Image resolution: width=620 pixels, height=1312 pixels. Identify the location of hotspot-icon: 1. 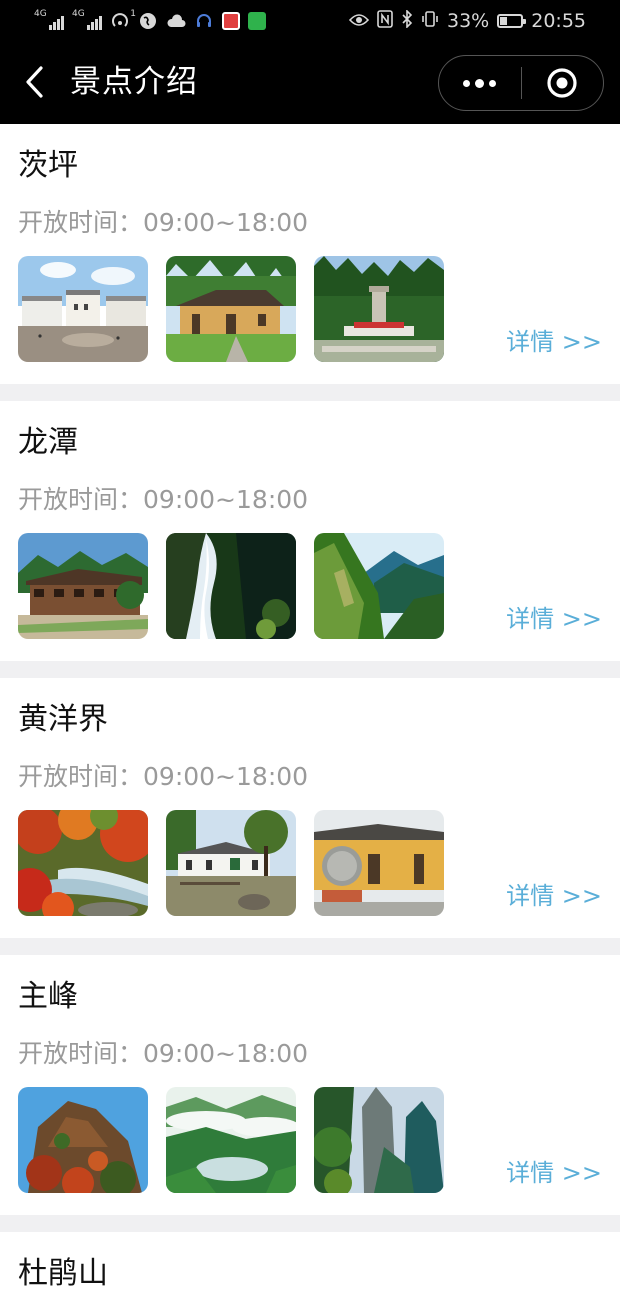
(123, 20).